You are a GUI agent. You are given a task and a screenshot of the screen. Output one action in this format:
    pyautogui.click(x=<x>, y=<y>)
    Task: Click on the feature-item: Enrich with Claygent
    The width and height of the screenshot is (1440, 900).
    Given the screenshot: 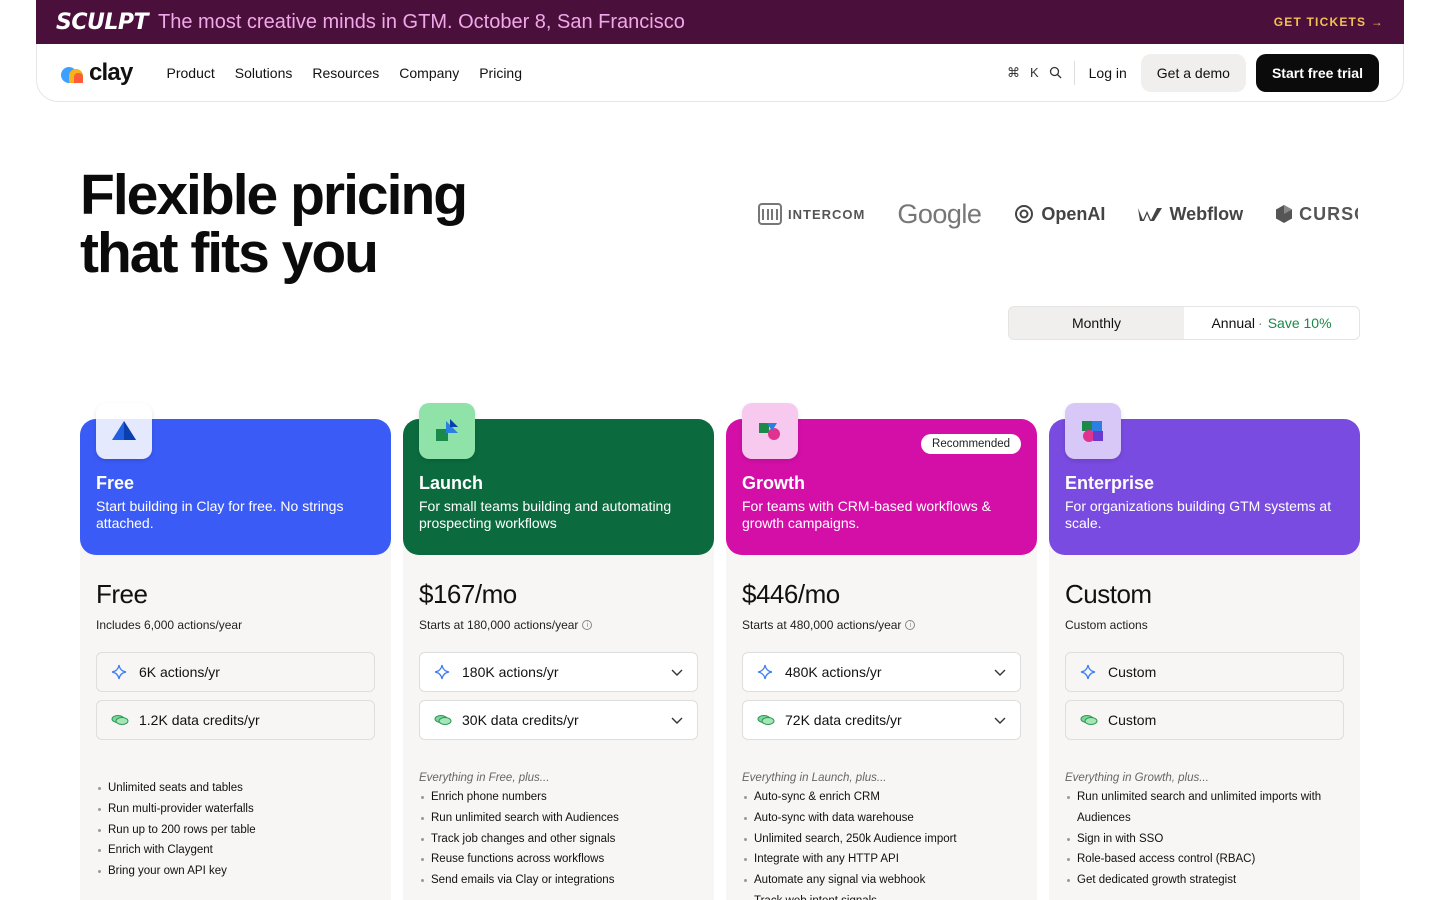 What is the action you would take?
    pyautogui.click(x=235, y=850)
    